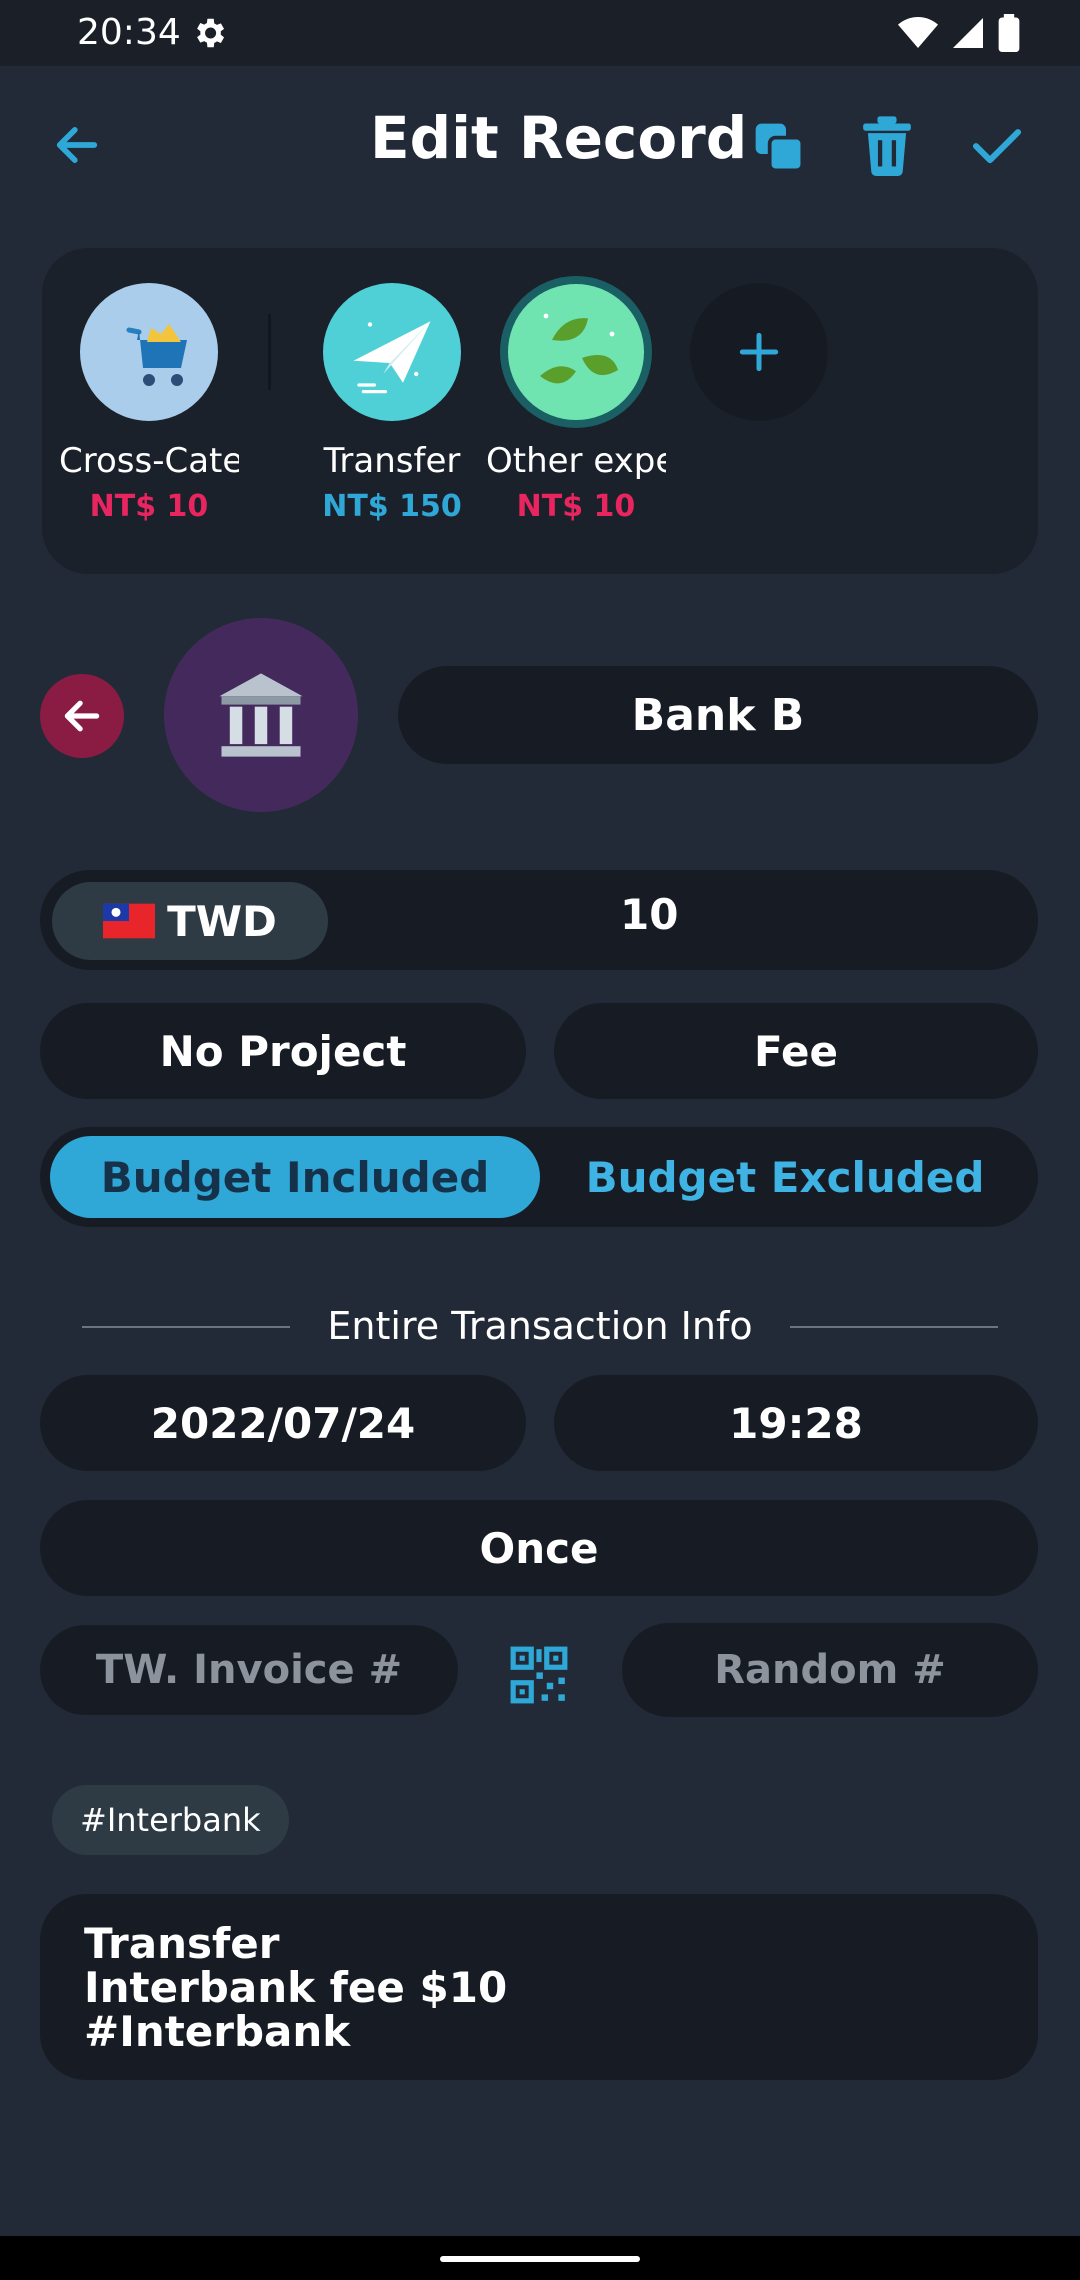  I want to click on qr-code-icon, so click(539, 1675).